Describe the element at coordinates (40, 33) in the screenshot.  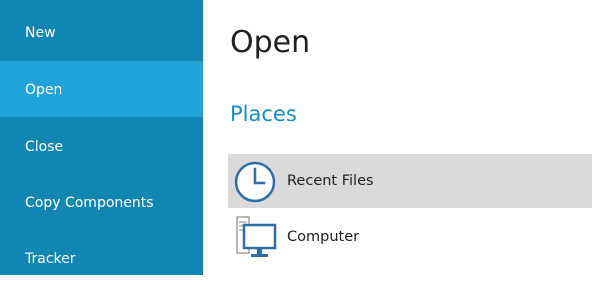
I see `sidebar-item-label: New` at that location.